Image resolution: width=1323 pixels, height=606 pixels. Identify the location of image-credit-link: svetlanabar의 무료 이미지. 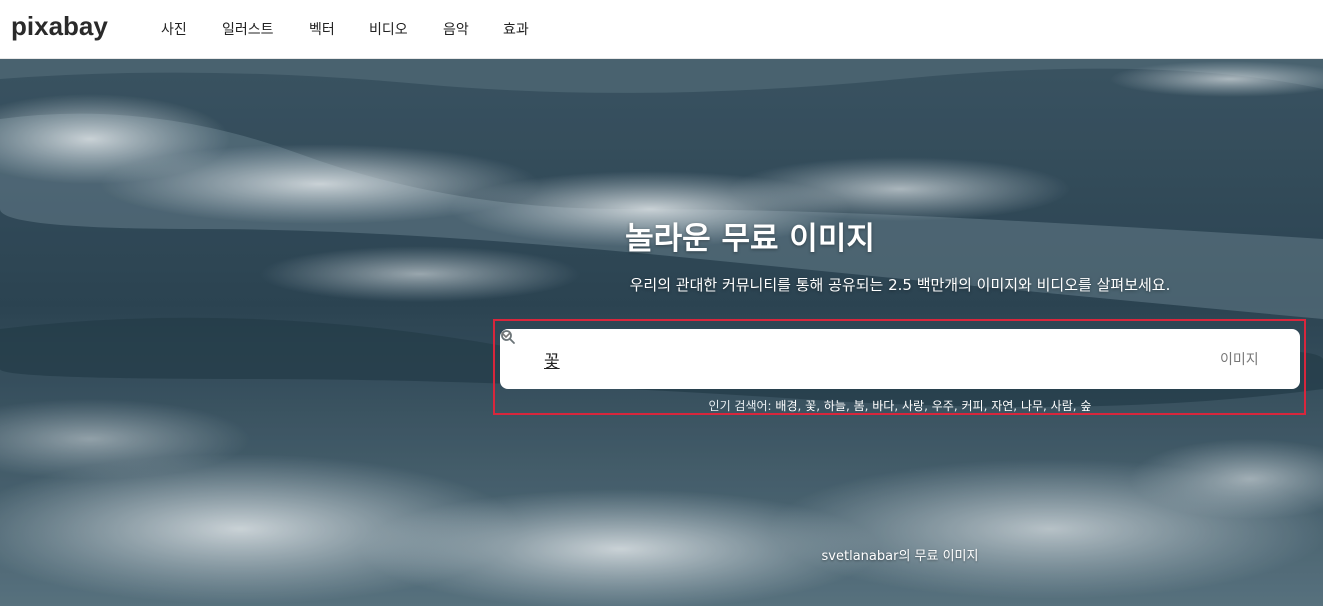
(900, 554).